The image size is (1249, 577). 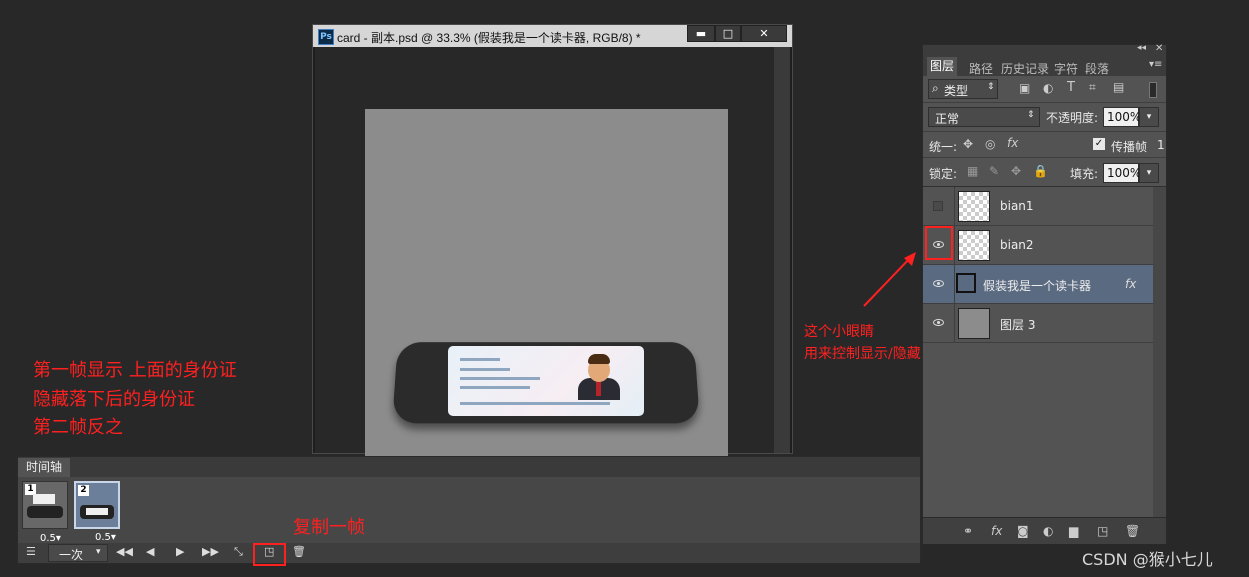 I want to click on layers-scrollbar, so click(x=1159, y=352).